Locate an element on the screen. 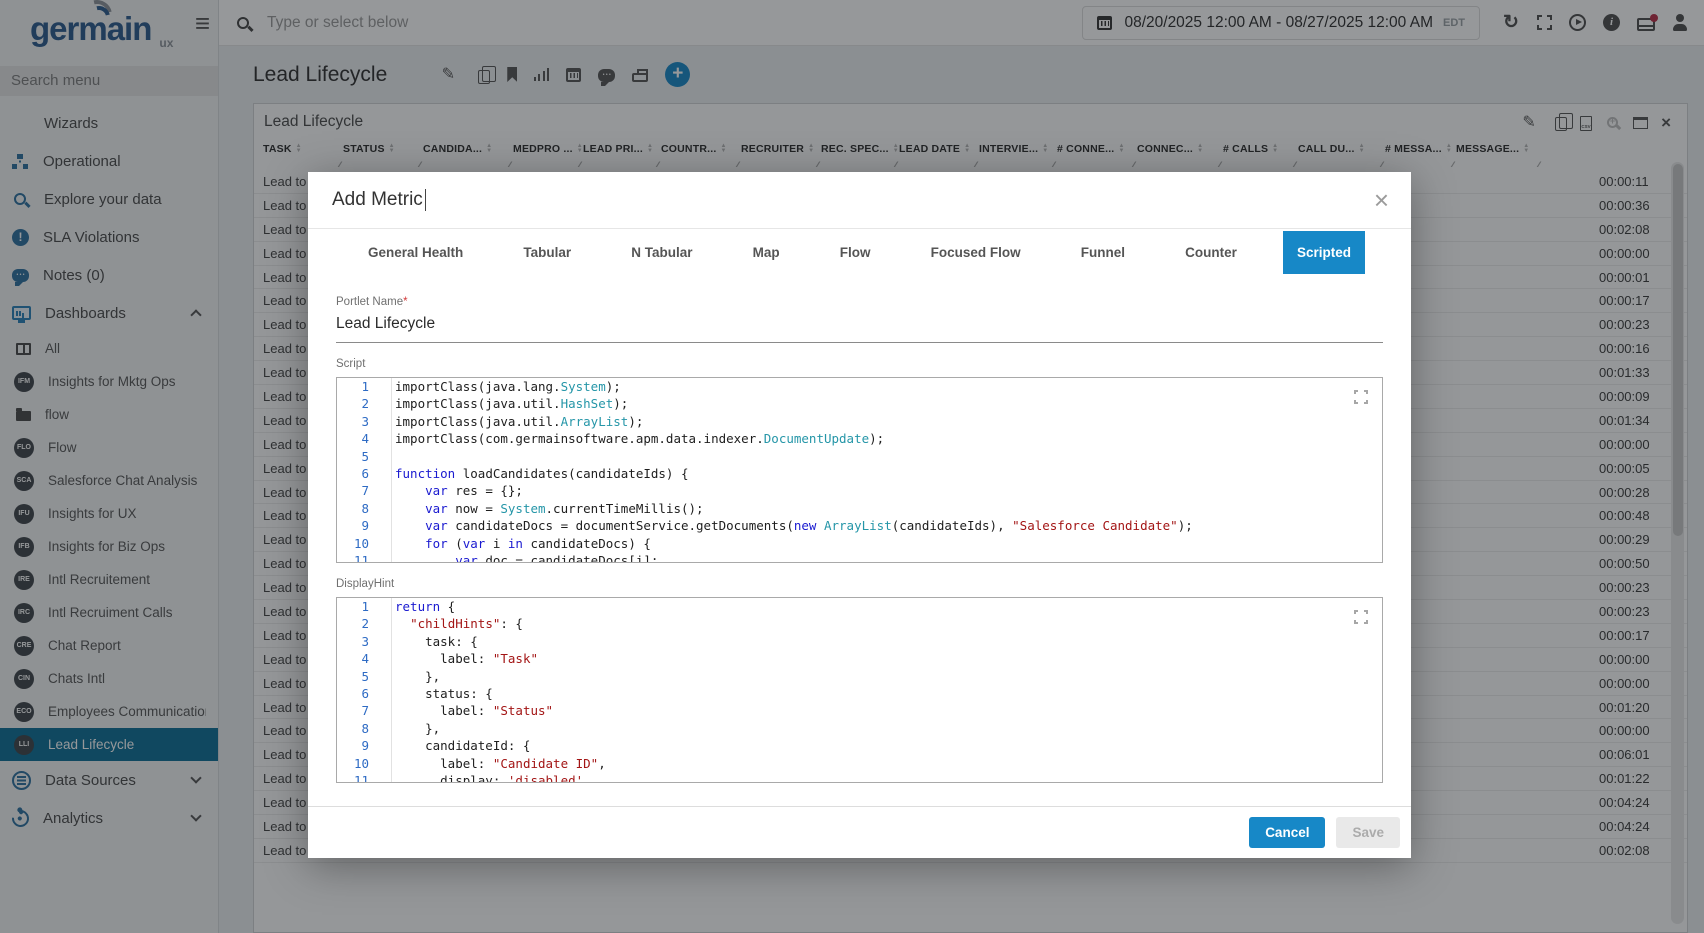 The height and width of the screenshot is (933, 1704). code-line: 5 }, is located at coordinates (859, 676).